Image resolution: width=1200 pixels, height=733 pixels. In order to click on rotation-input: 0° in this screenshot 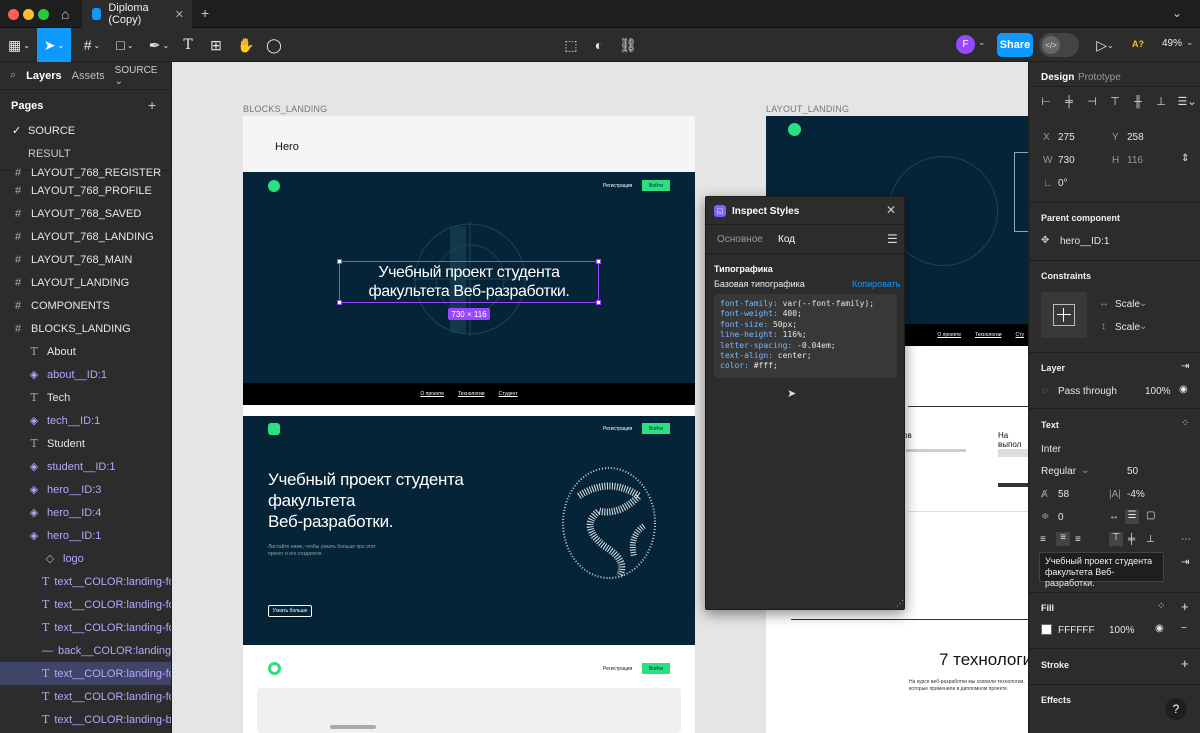, I will do `click(1063, 183)`.